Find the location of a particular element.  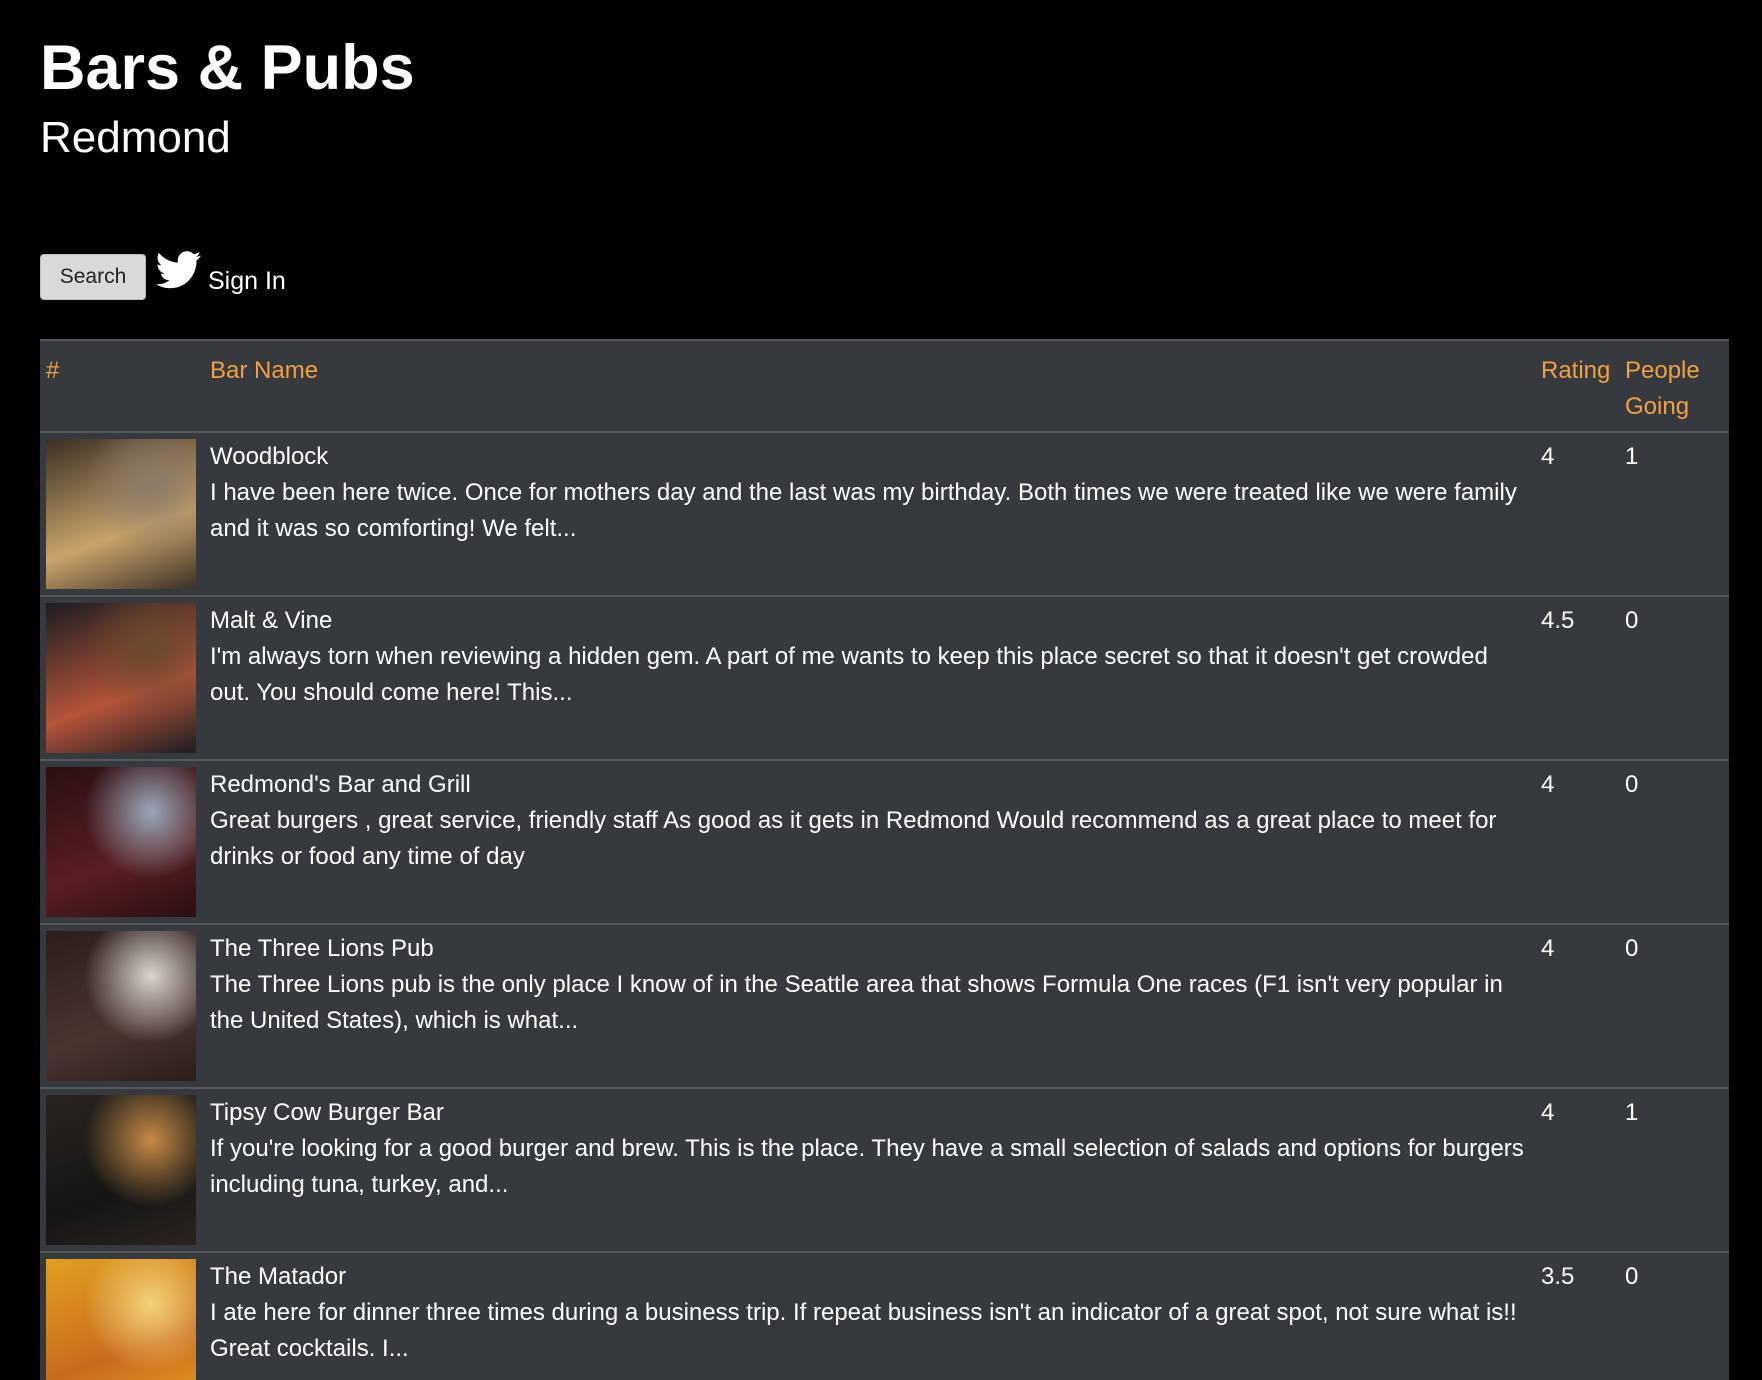

column-header-rating: Rating is located at coordinates (1576, 370).